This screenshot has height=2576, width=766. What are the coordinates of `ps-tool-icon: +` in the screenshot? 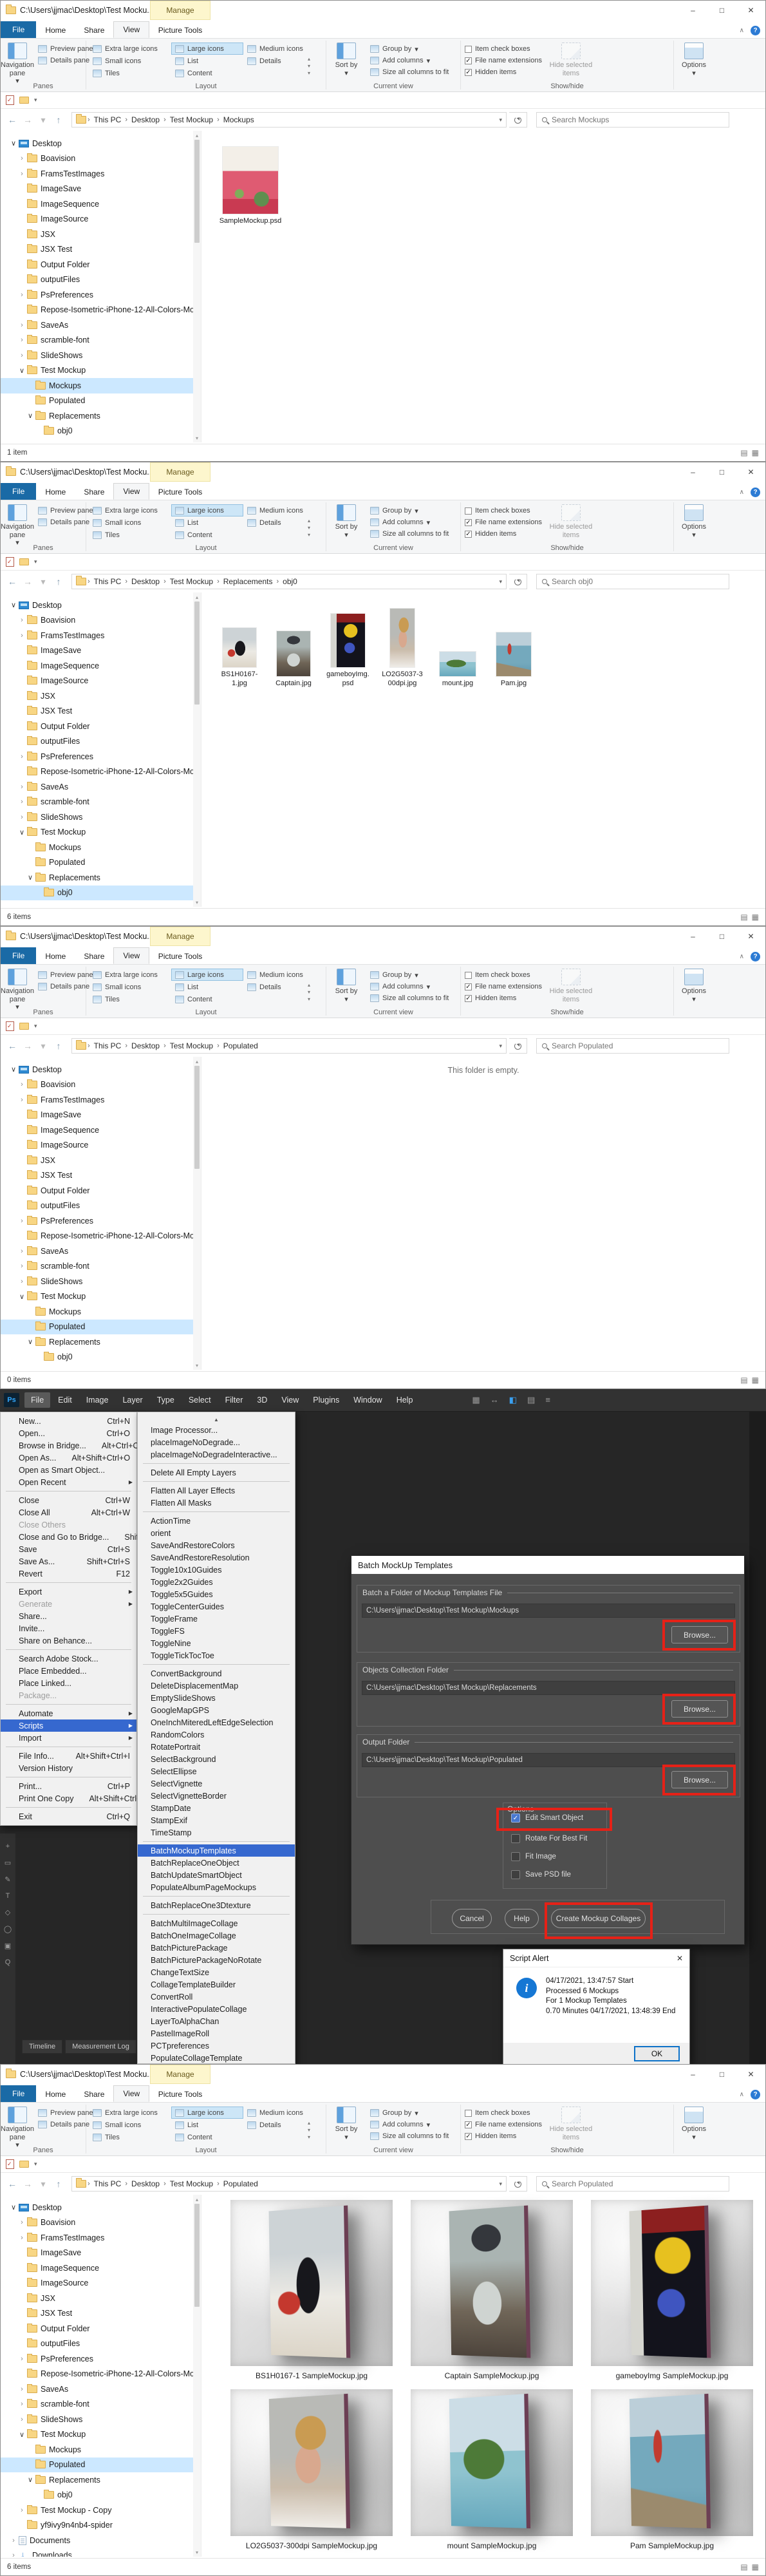 It's located at (8, 1846).